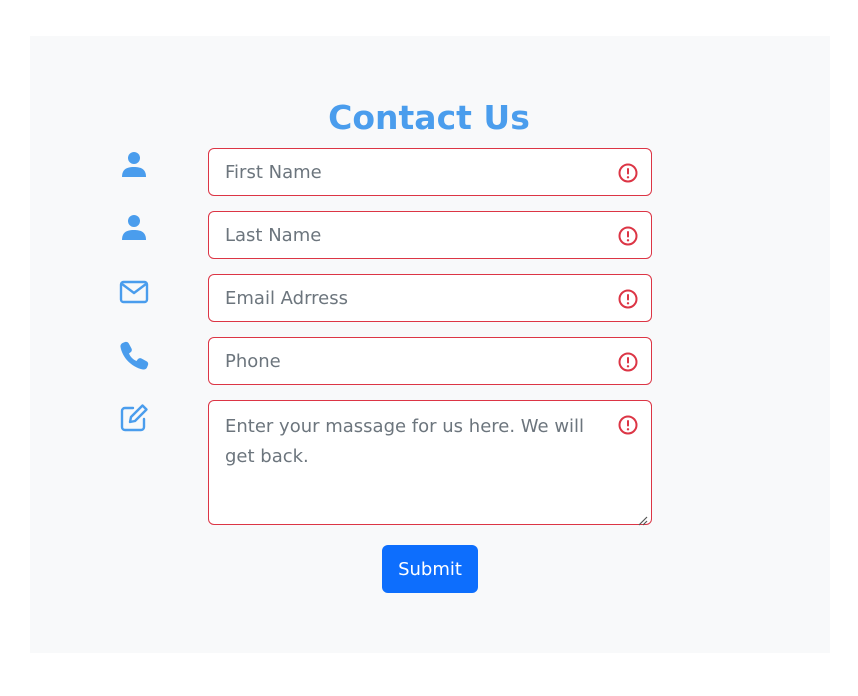 The height and width of the screenshot is (696, 858). I want to click on email-input, so click(430, 298).